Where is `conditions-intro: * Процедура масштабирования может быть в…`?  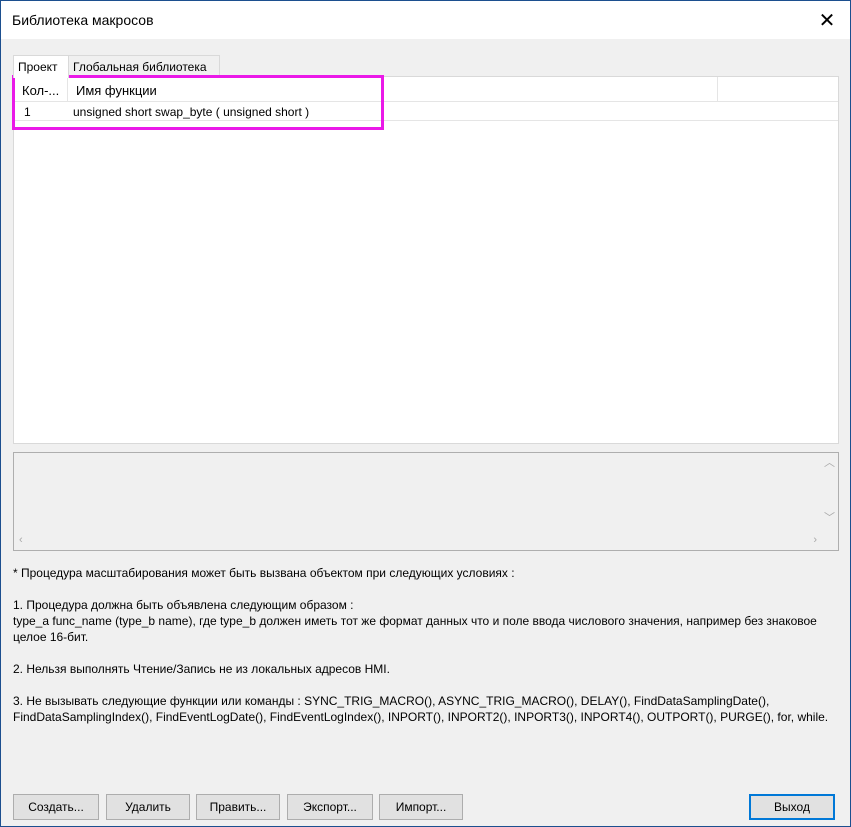
conditions-intro: * Процедура масштабирования может быть в… is located at coordinates (264, 573).